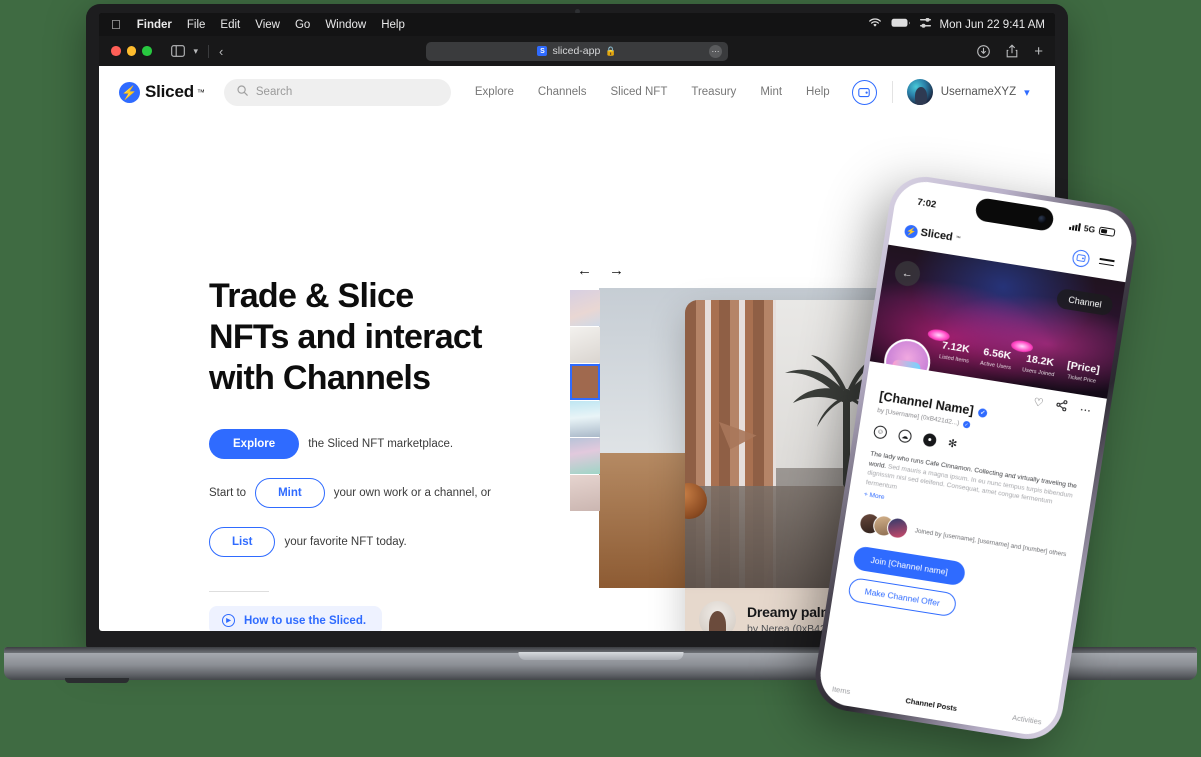 The image size is (1201, 757). Describe the element at coordinates (1093, 259) in the screenshot. I see `phone-nav-actions` at that location.